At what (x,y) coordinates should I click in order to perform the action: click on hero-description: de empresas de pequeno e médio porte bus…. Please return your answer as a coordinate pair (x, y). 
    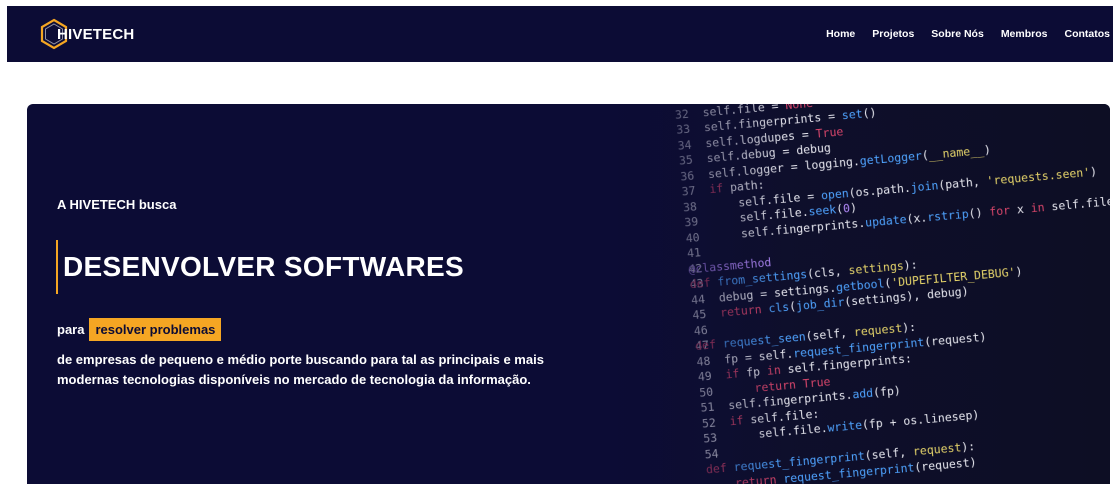
    Looking at the image, I should click on (300, 369).